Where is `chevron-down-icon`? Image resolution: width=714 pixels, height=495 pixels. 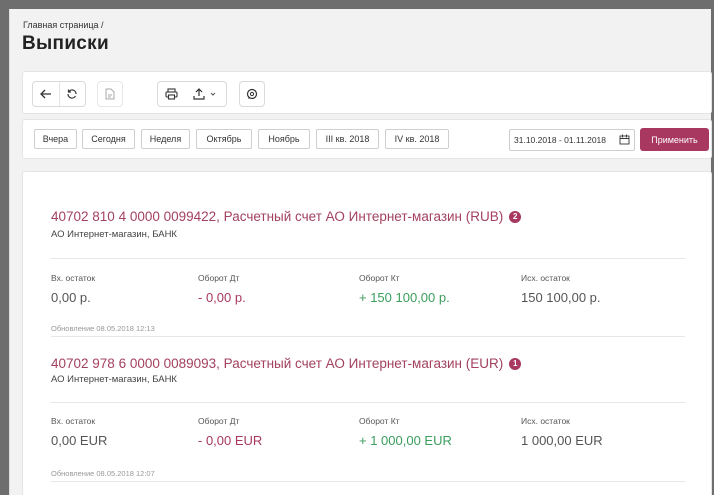
chevron-down-icon is located at coordinates (213, 94).